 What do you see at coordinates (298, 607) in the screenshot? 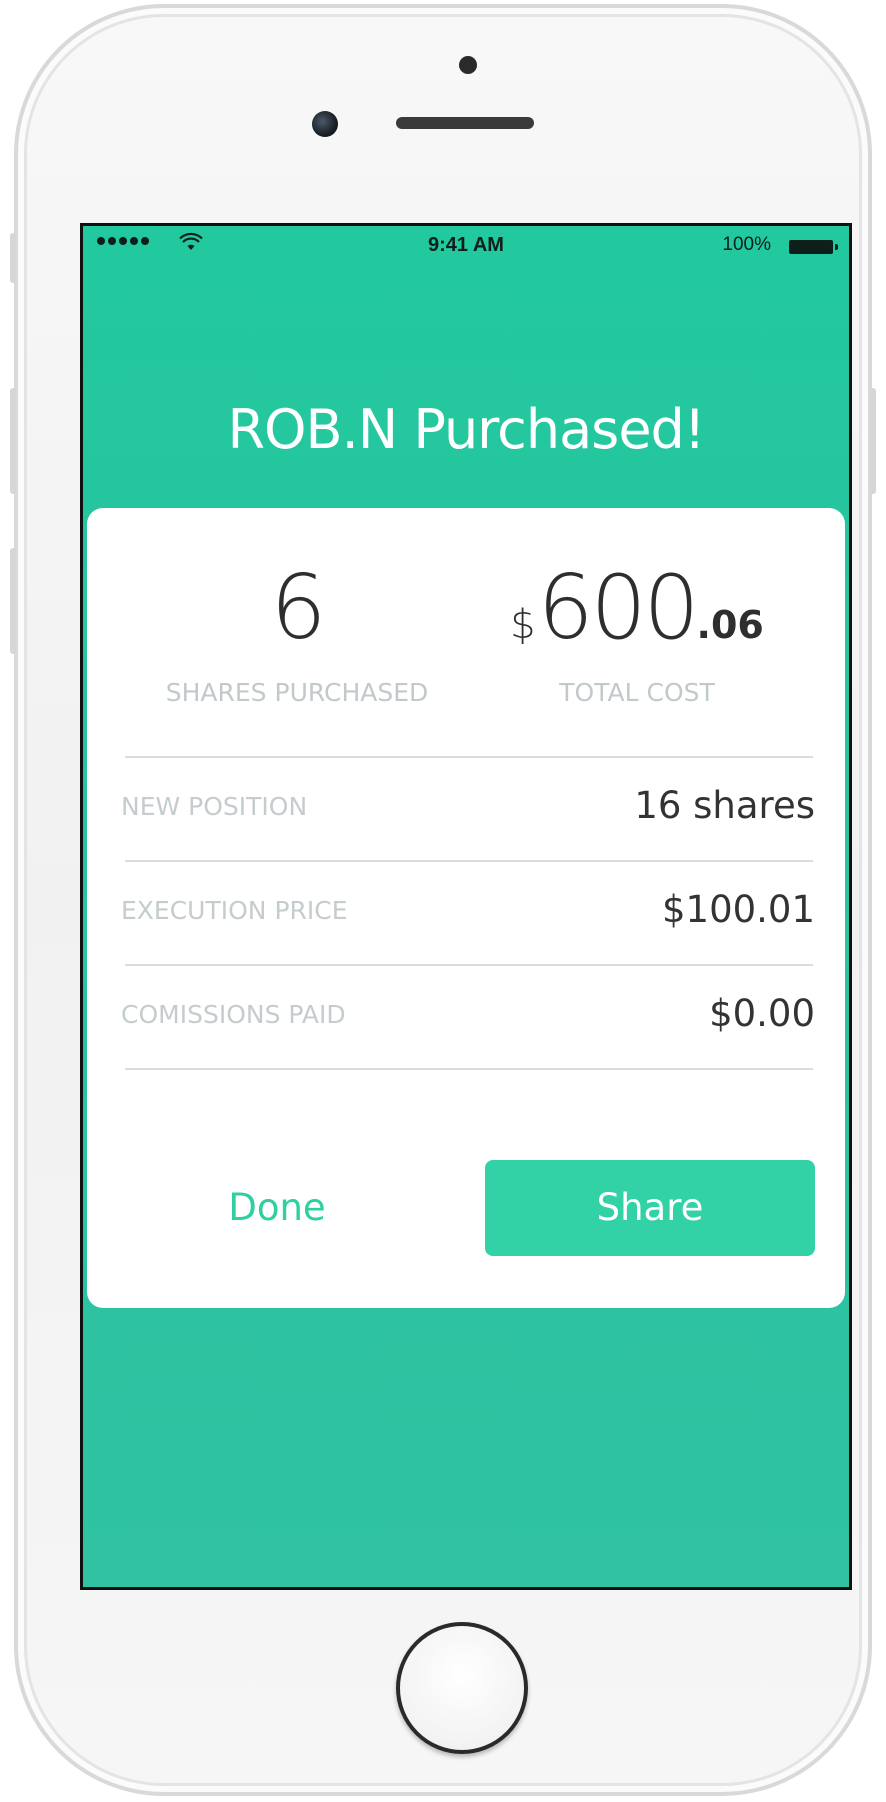
I see `shares-purchased-value: 6` at bounding box center [298, 607].